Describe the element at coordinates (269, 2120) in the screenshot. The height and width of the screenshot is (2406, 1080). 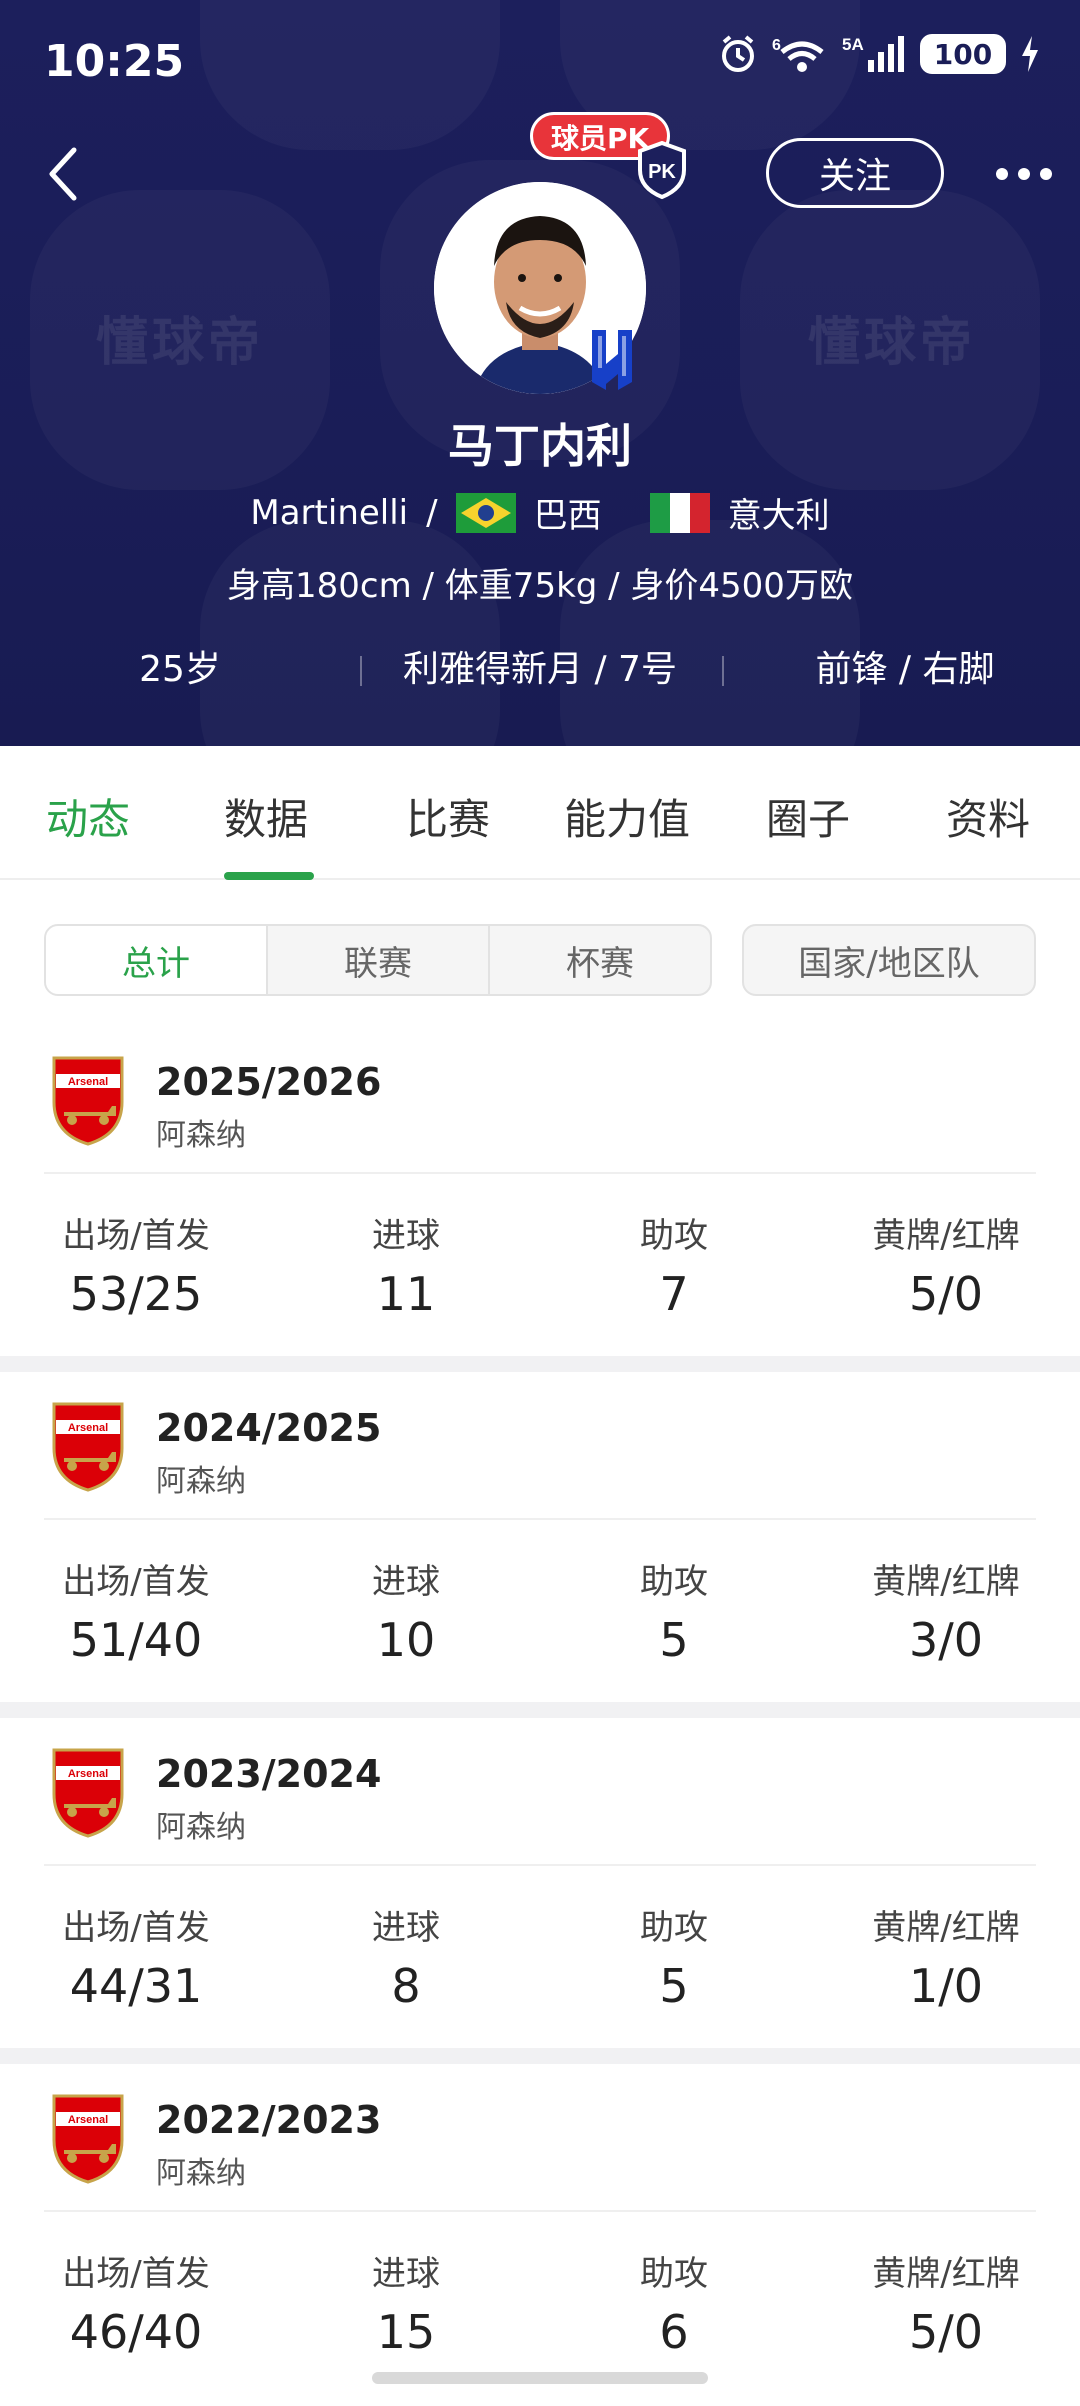
I see `season-label: 2022/2023` at that location.